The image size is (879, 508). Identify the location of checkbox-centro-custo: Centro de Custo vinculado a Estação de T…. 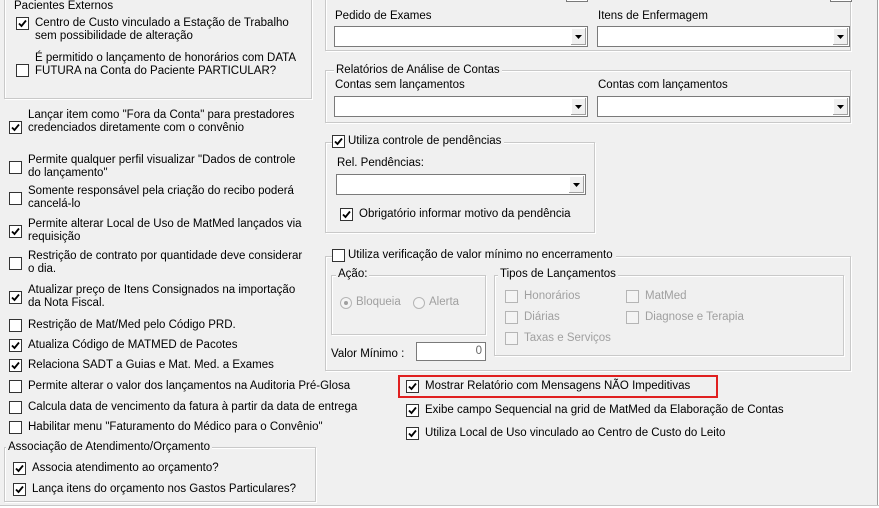
(161, 30).